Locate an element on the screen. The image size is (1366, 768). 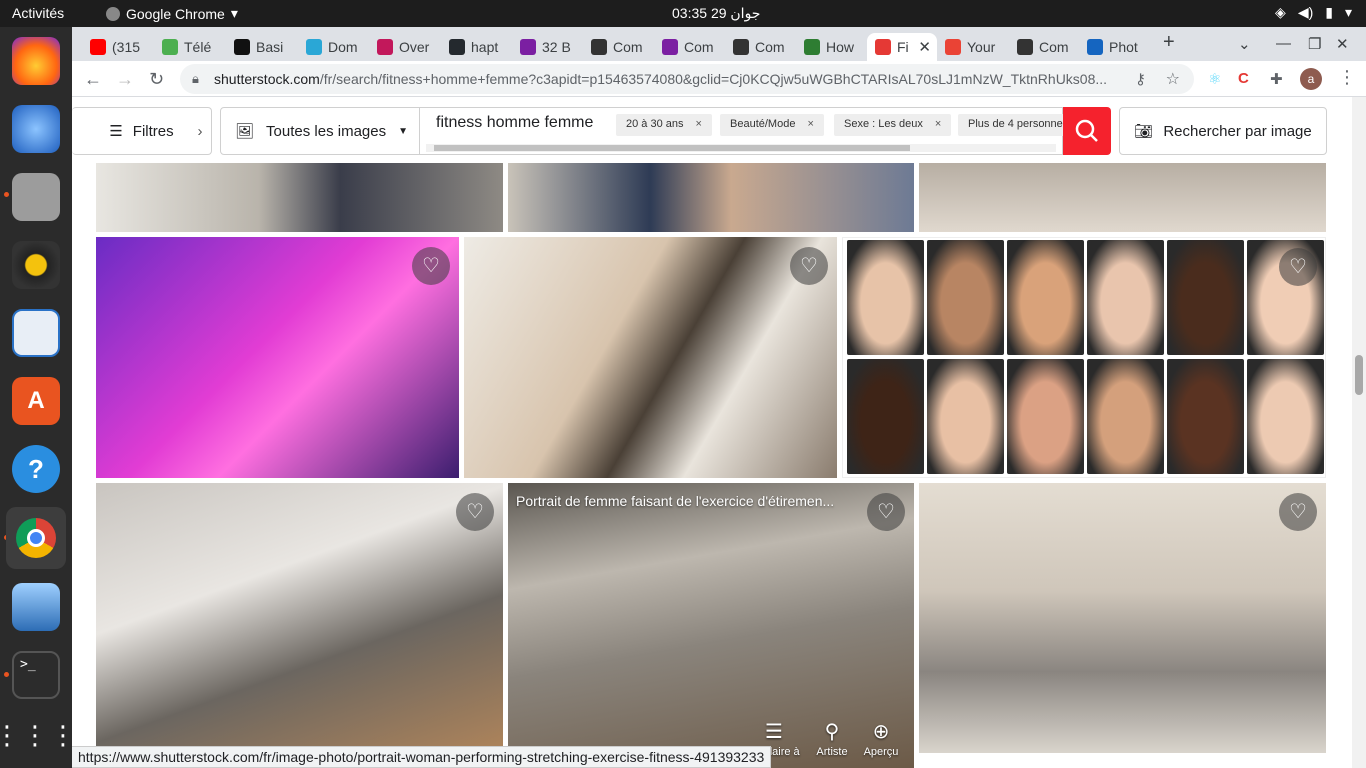
bookmark-star-icon: ☆ is located at coordinates (1173, 79).